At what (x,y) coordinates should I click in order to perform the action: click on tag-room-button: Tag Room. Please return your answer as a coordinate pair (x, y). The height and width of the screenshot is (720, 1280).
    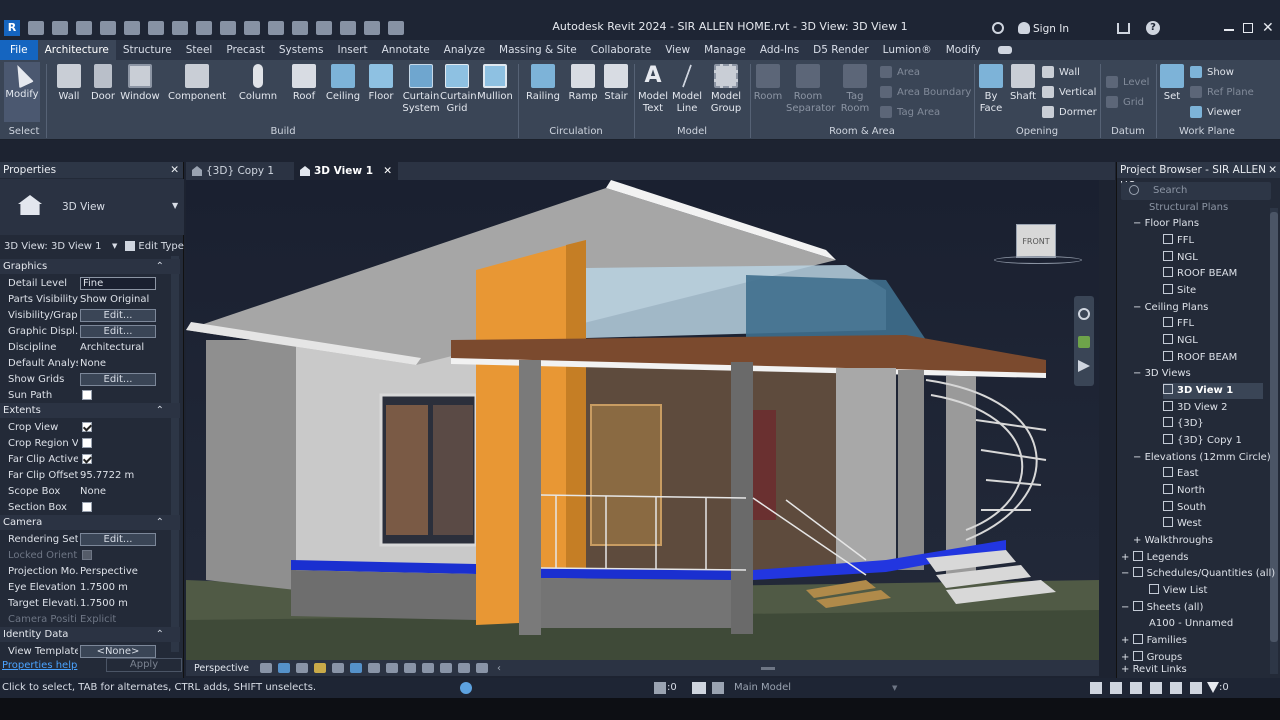
    Looking at the image, I should click on (855, 88).